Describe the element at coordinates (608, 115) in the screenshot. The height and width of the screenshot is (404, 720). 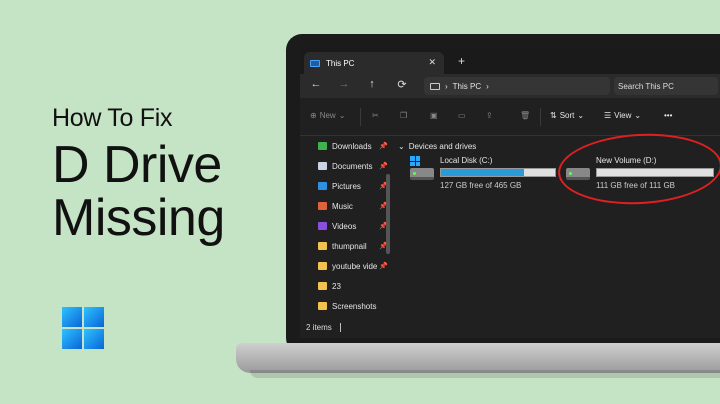
I see `view-icon: ☰` at that location.